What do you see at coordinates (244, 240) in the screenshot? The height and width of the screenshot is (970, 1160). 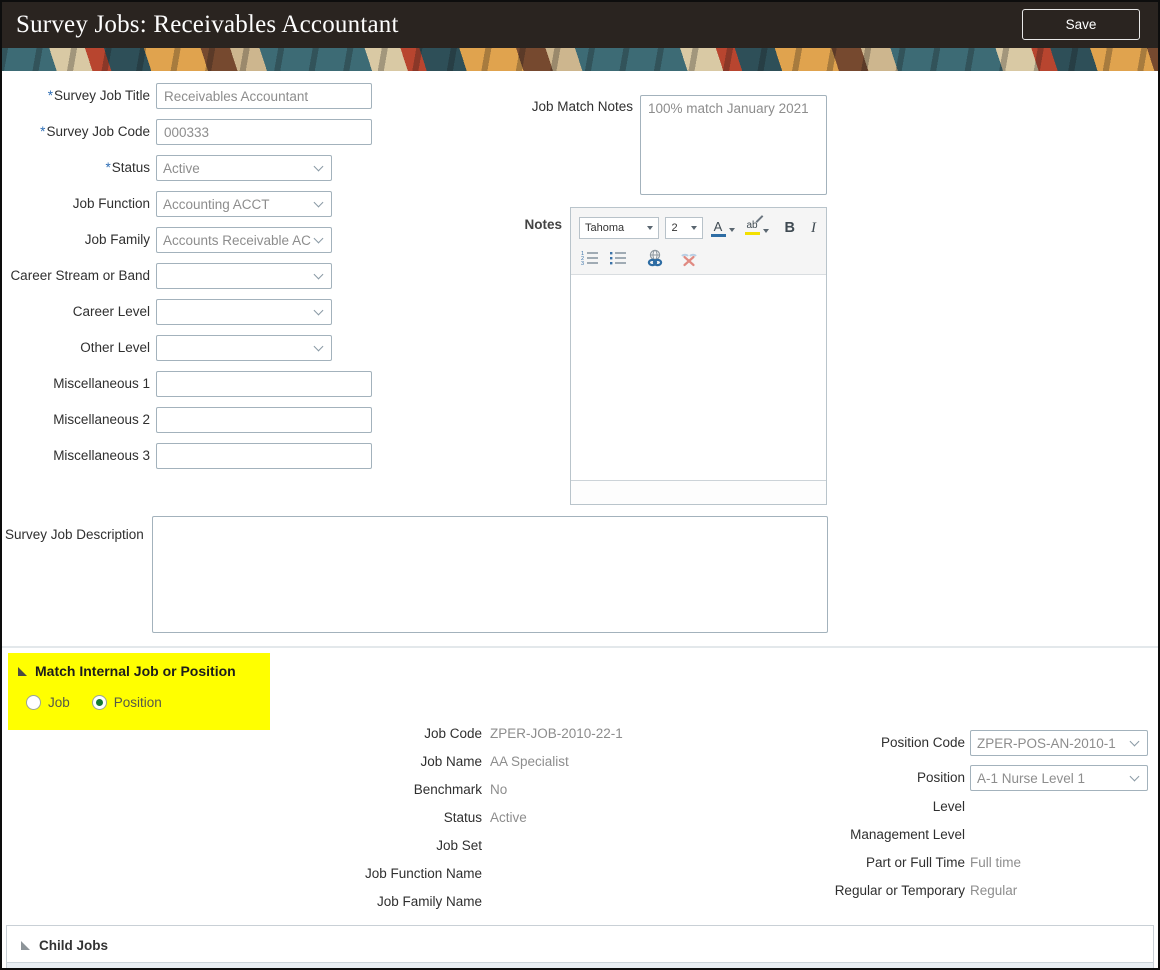 I see `job-family-select: Accounts Receivable AC` at bounding box center [244, 240].